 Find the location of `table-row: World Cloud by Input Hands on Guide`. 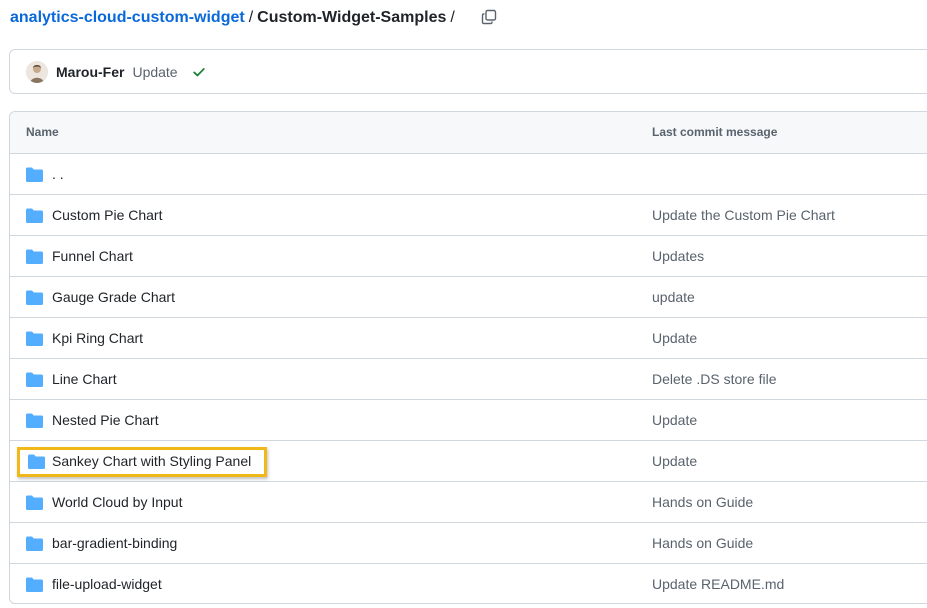

table-row: World Cloud by Input Hands on Guide is located at coordinates (468, 502).